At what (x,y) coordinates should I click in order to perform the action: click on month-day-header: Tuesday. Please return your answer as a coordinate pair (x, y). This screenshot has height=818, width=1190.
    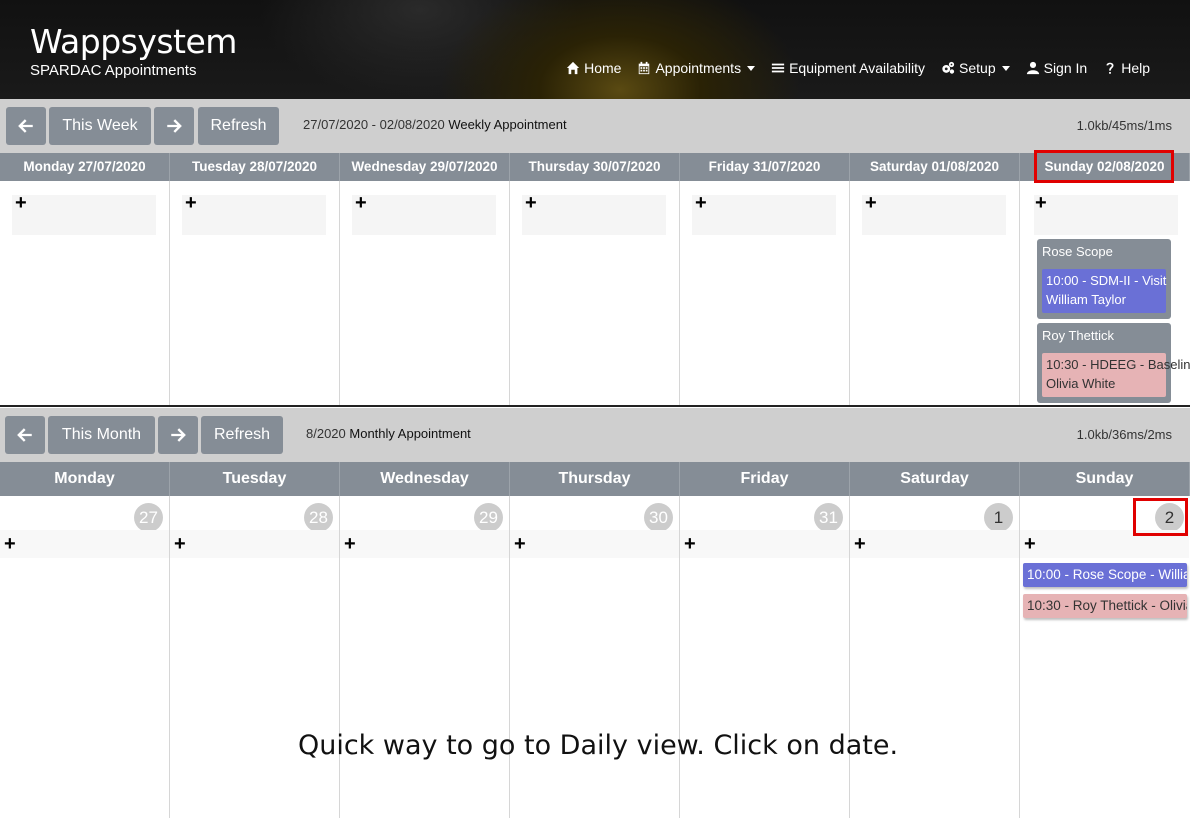
    Looking at the image, I should click on (255, 479).